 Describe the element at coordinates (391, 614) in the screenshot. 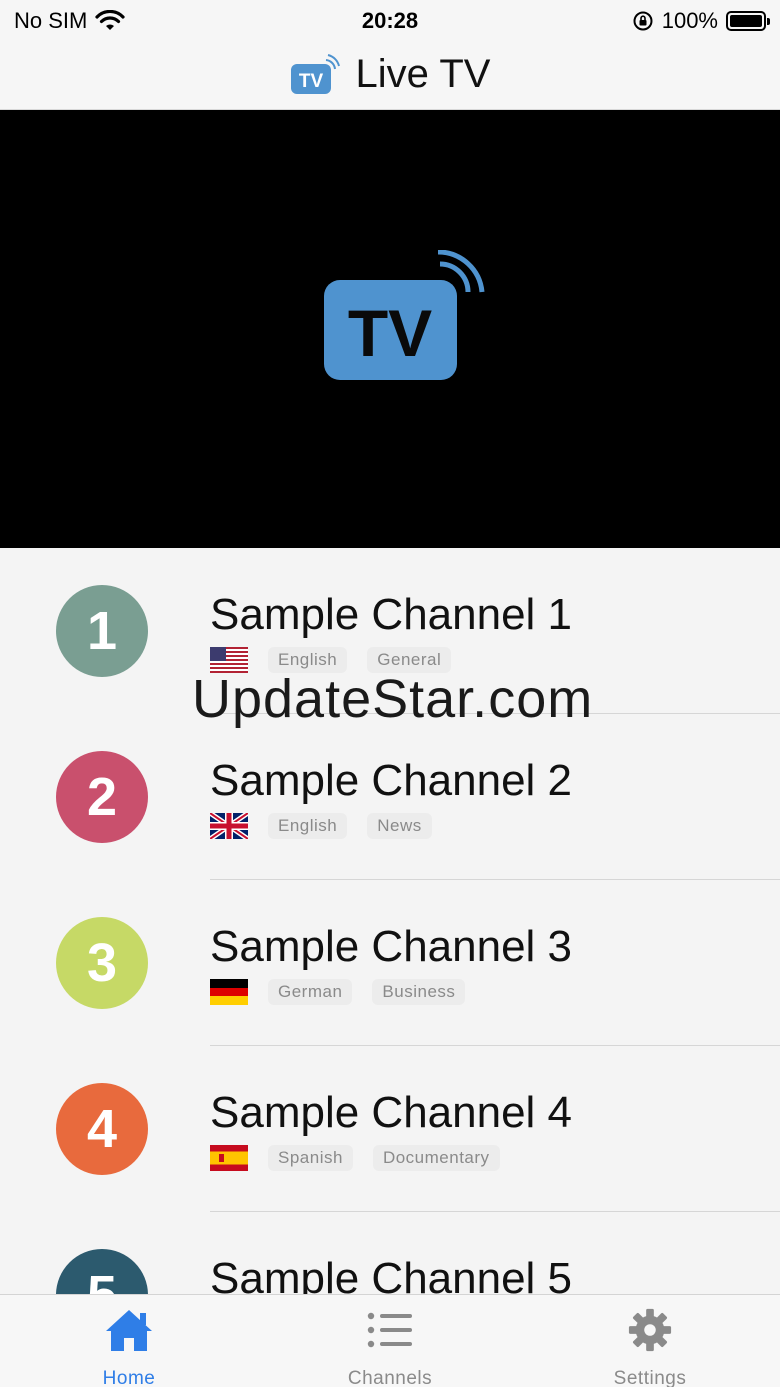

I see `channel-name: Sample Channel 1` at that location.